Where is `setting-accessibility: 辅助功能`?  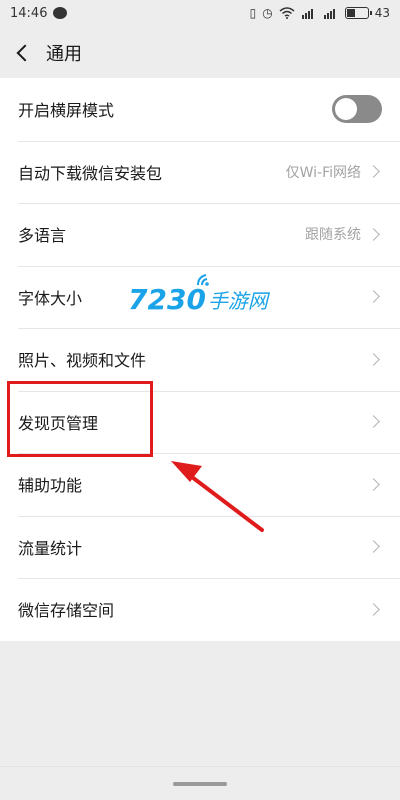 setting-accessibility: 辅助功能 is located at coordinates (200, 484).